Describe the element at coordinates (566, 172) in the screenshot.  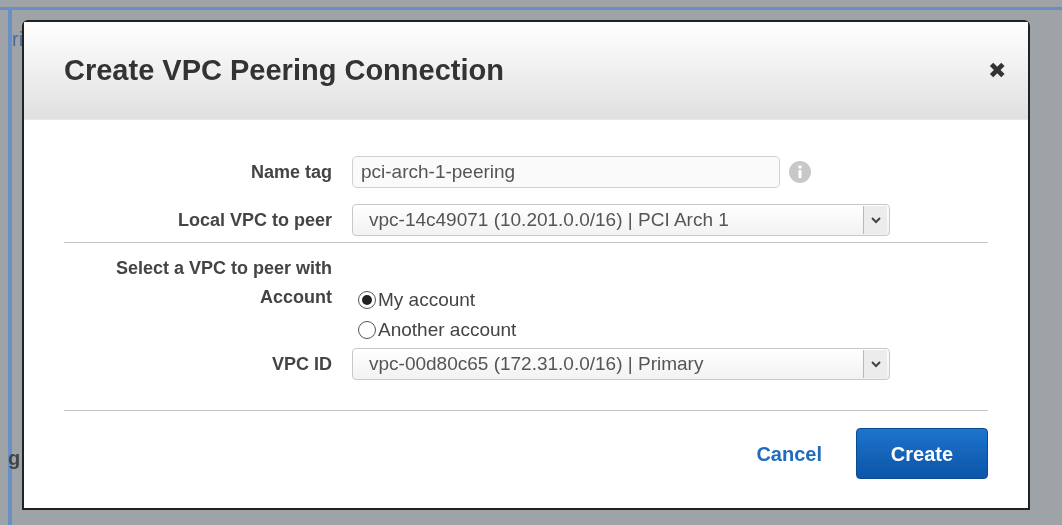
I see `name-tag-field: pci-arch-1-peering` at that location.